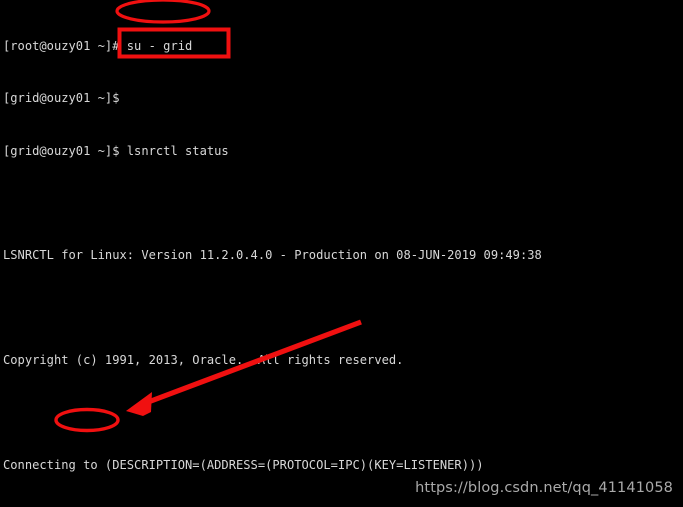 Image resolution: width=683 pixels, height=507 pixels. Describe the element at coordinates (116, 150) in the screenshot. I see `terminal-line: [grid@ouzy01 ~]$ lsnrctl status` at that location.